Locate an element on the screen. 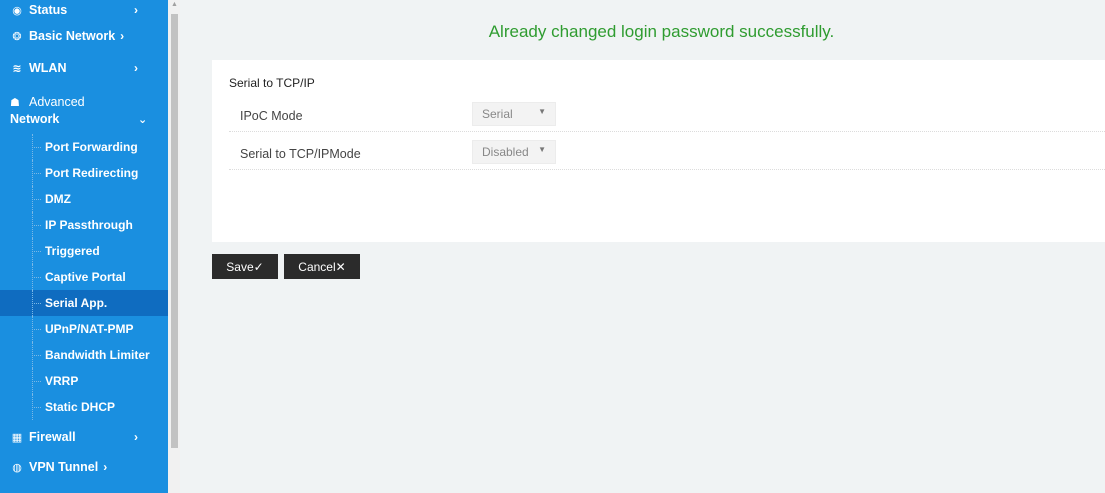 The width and height of the screenshot is (1105, 493). sidebar-item-label: IP Passthrough is located at coordinates (89, 225).